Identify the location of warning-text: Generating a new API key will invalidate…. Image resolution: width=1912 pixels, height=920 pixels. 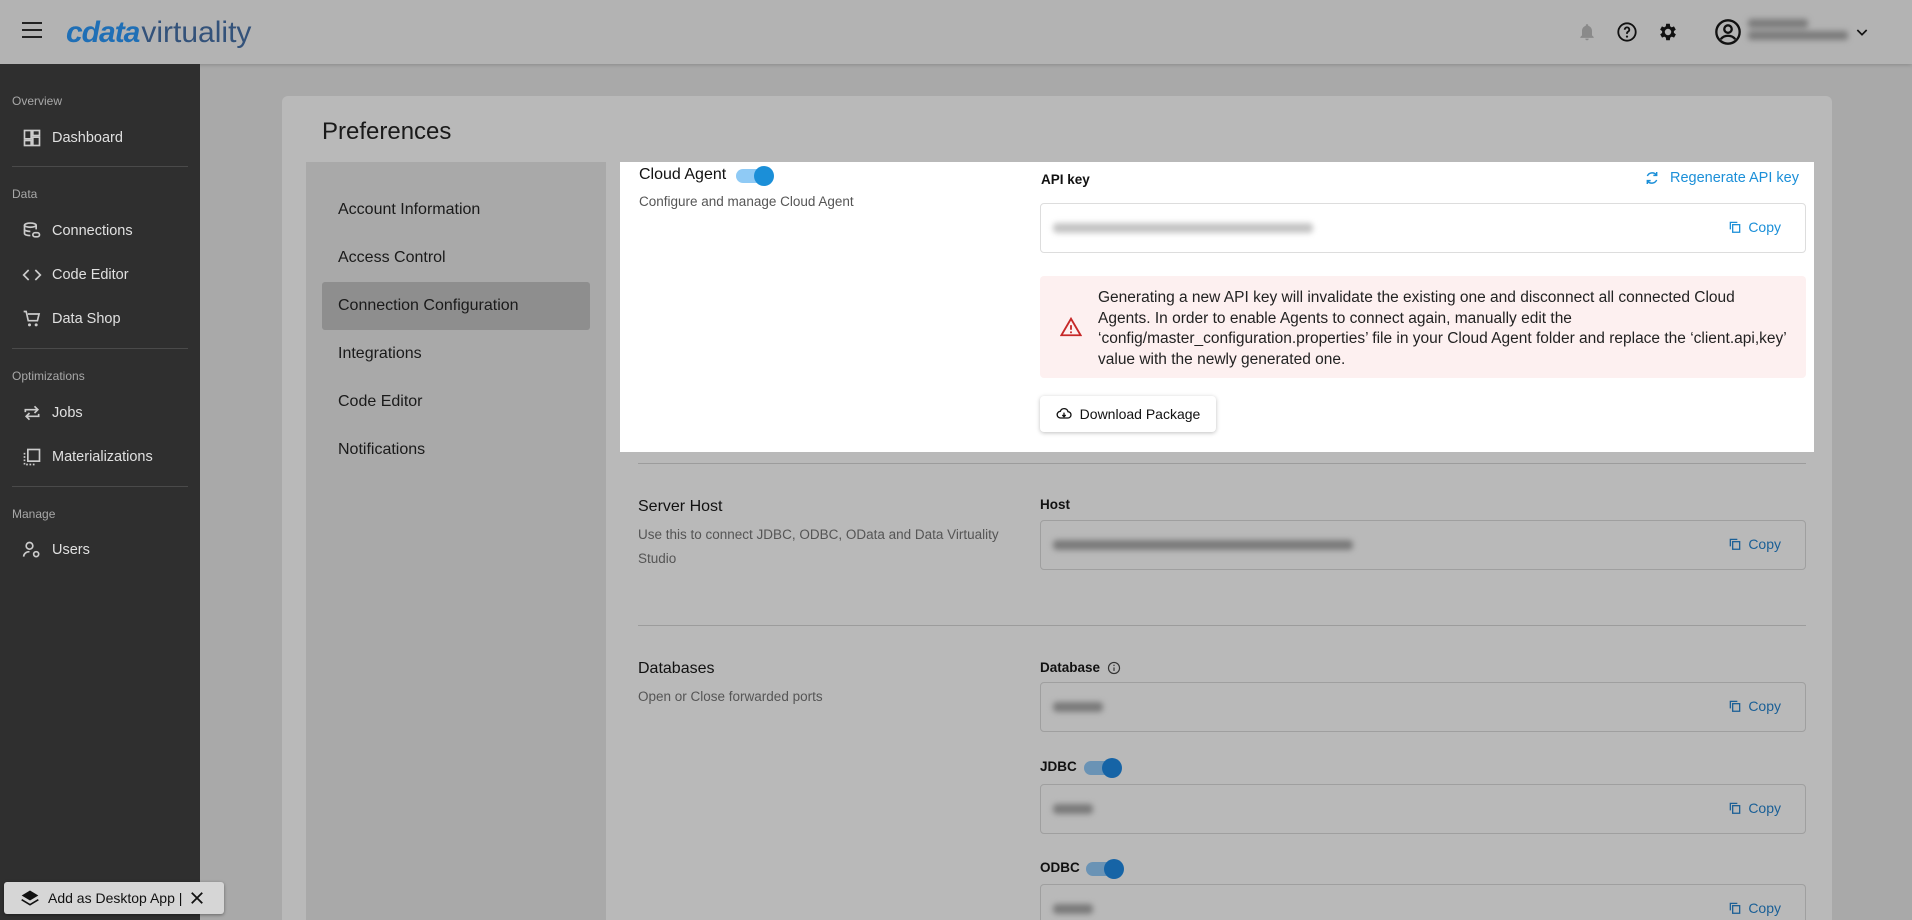
(1442, 328).